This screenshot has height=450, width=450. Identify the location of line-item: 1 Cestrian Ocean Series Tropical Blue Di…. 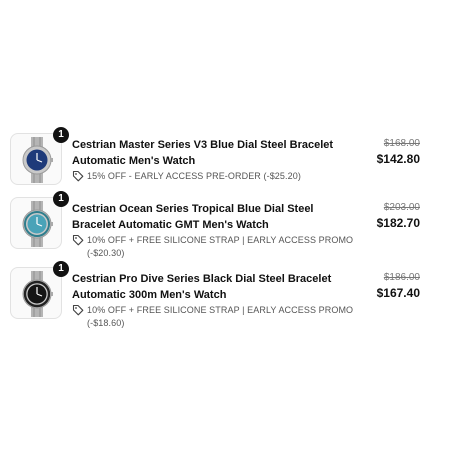
(216, 224).